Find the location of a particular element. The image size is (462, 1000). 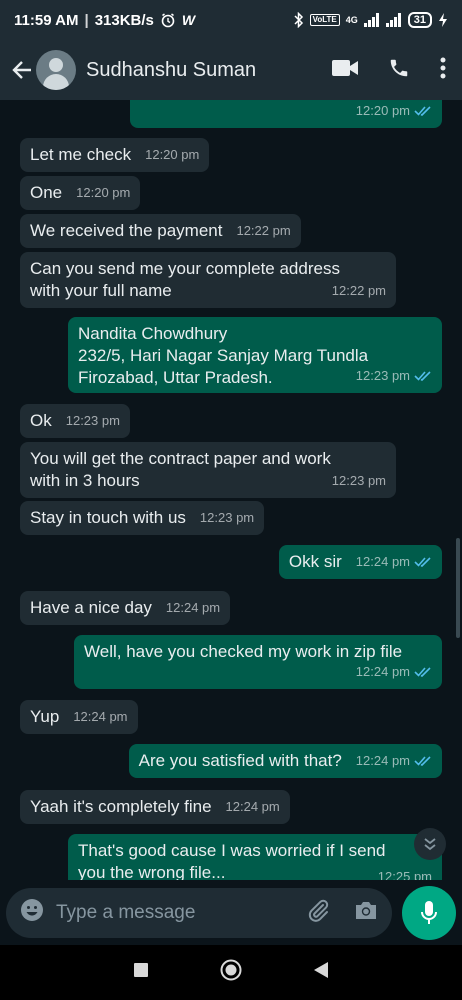

message-composer is located at coordinates (231, 912).